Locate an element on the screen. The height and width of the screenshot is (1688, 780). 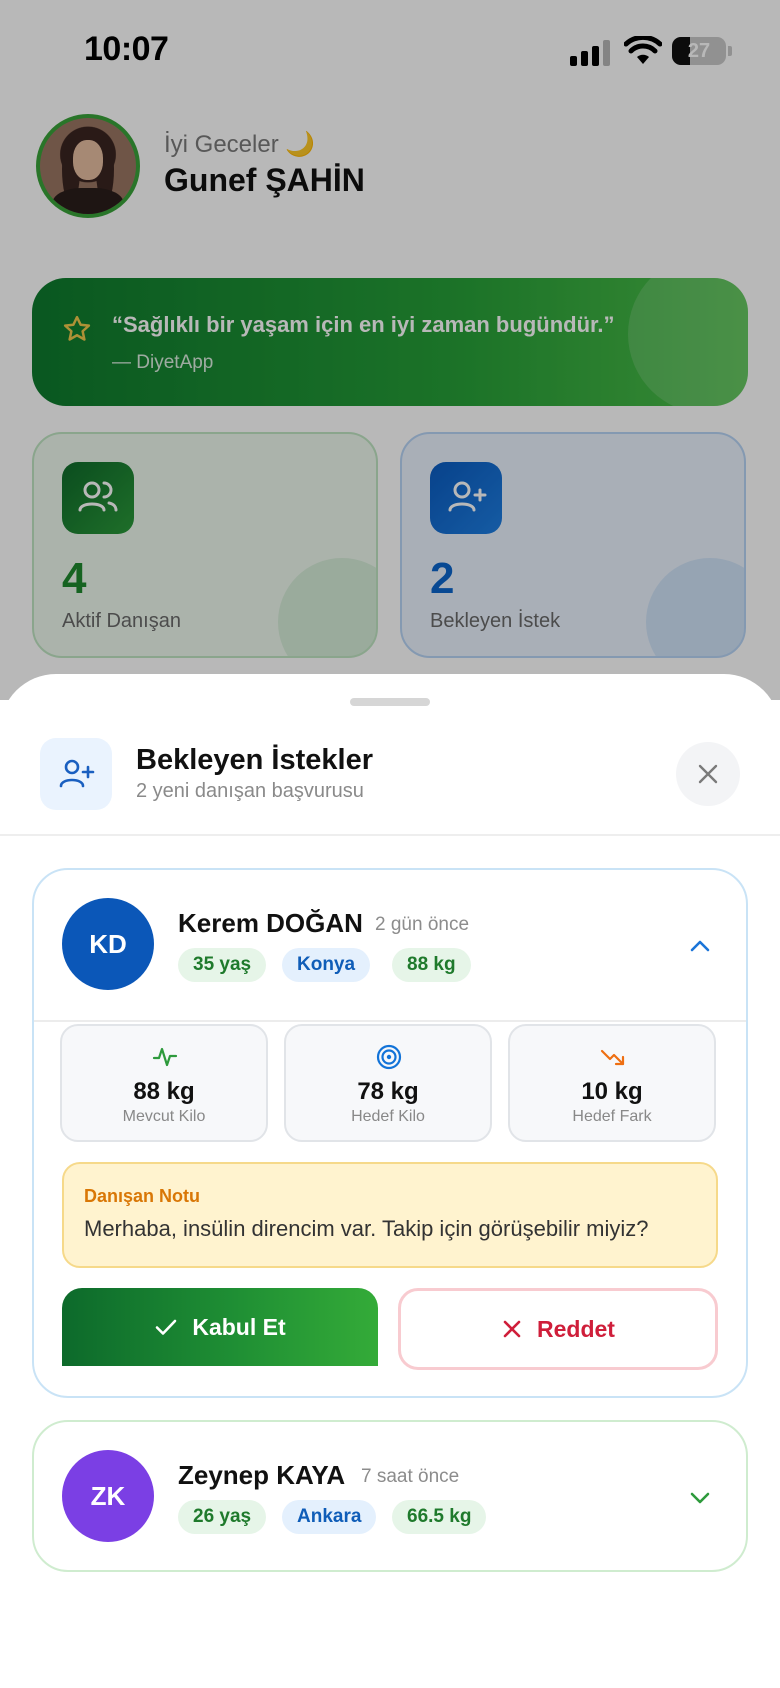
weight-chip: 66.5 kg is located at coordinates (439, 1517).